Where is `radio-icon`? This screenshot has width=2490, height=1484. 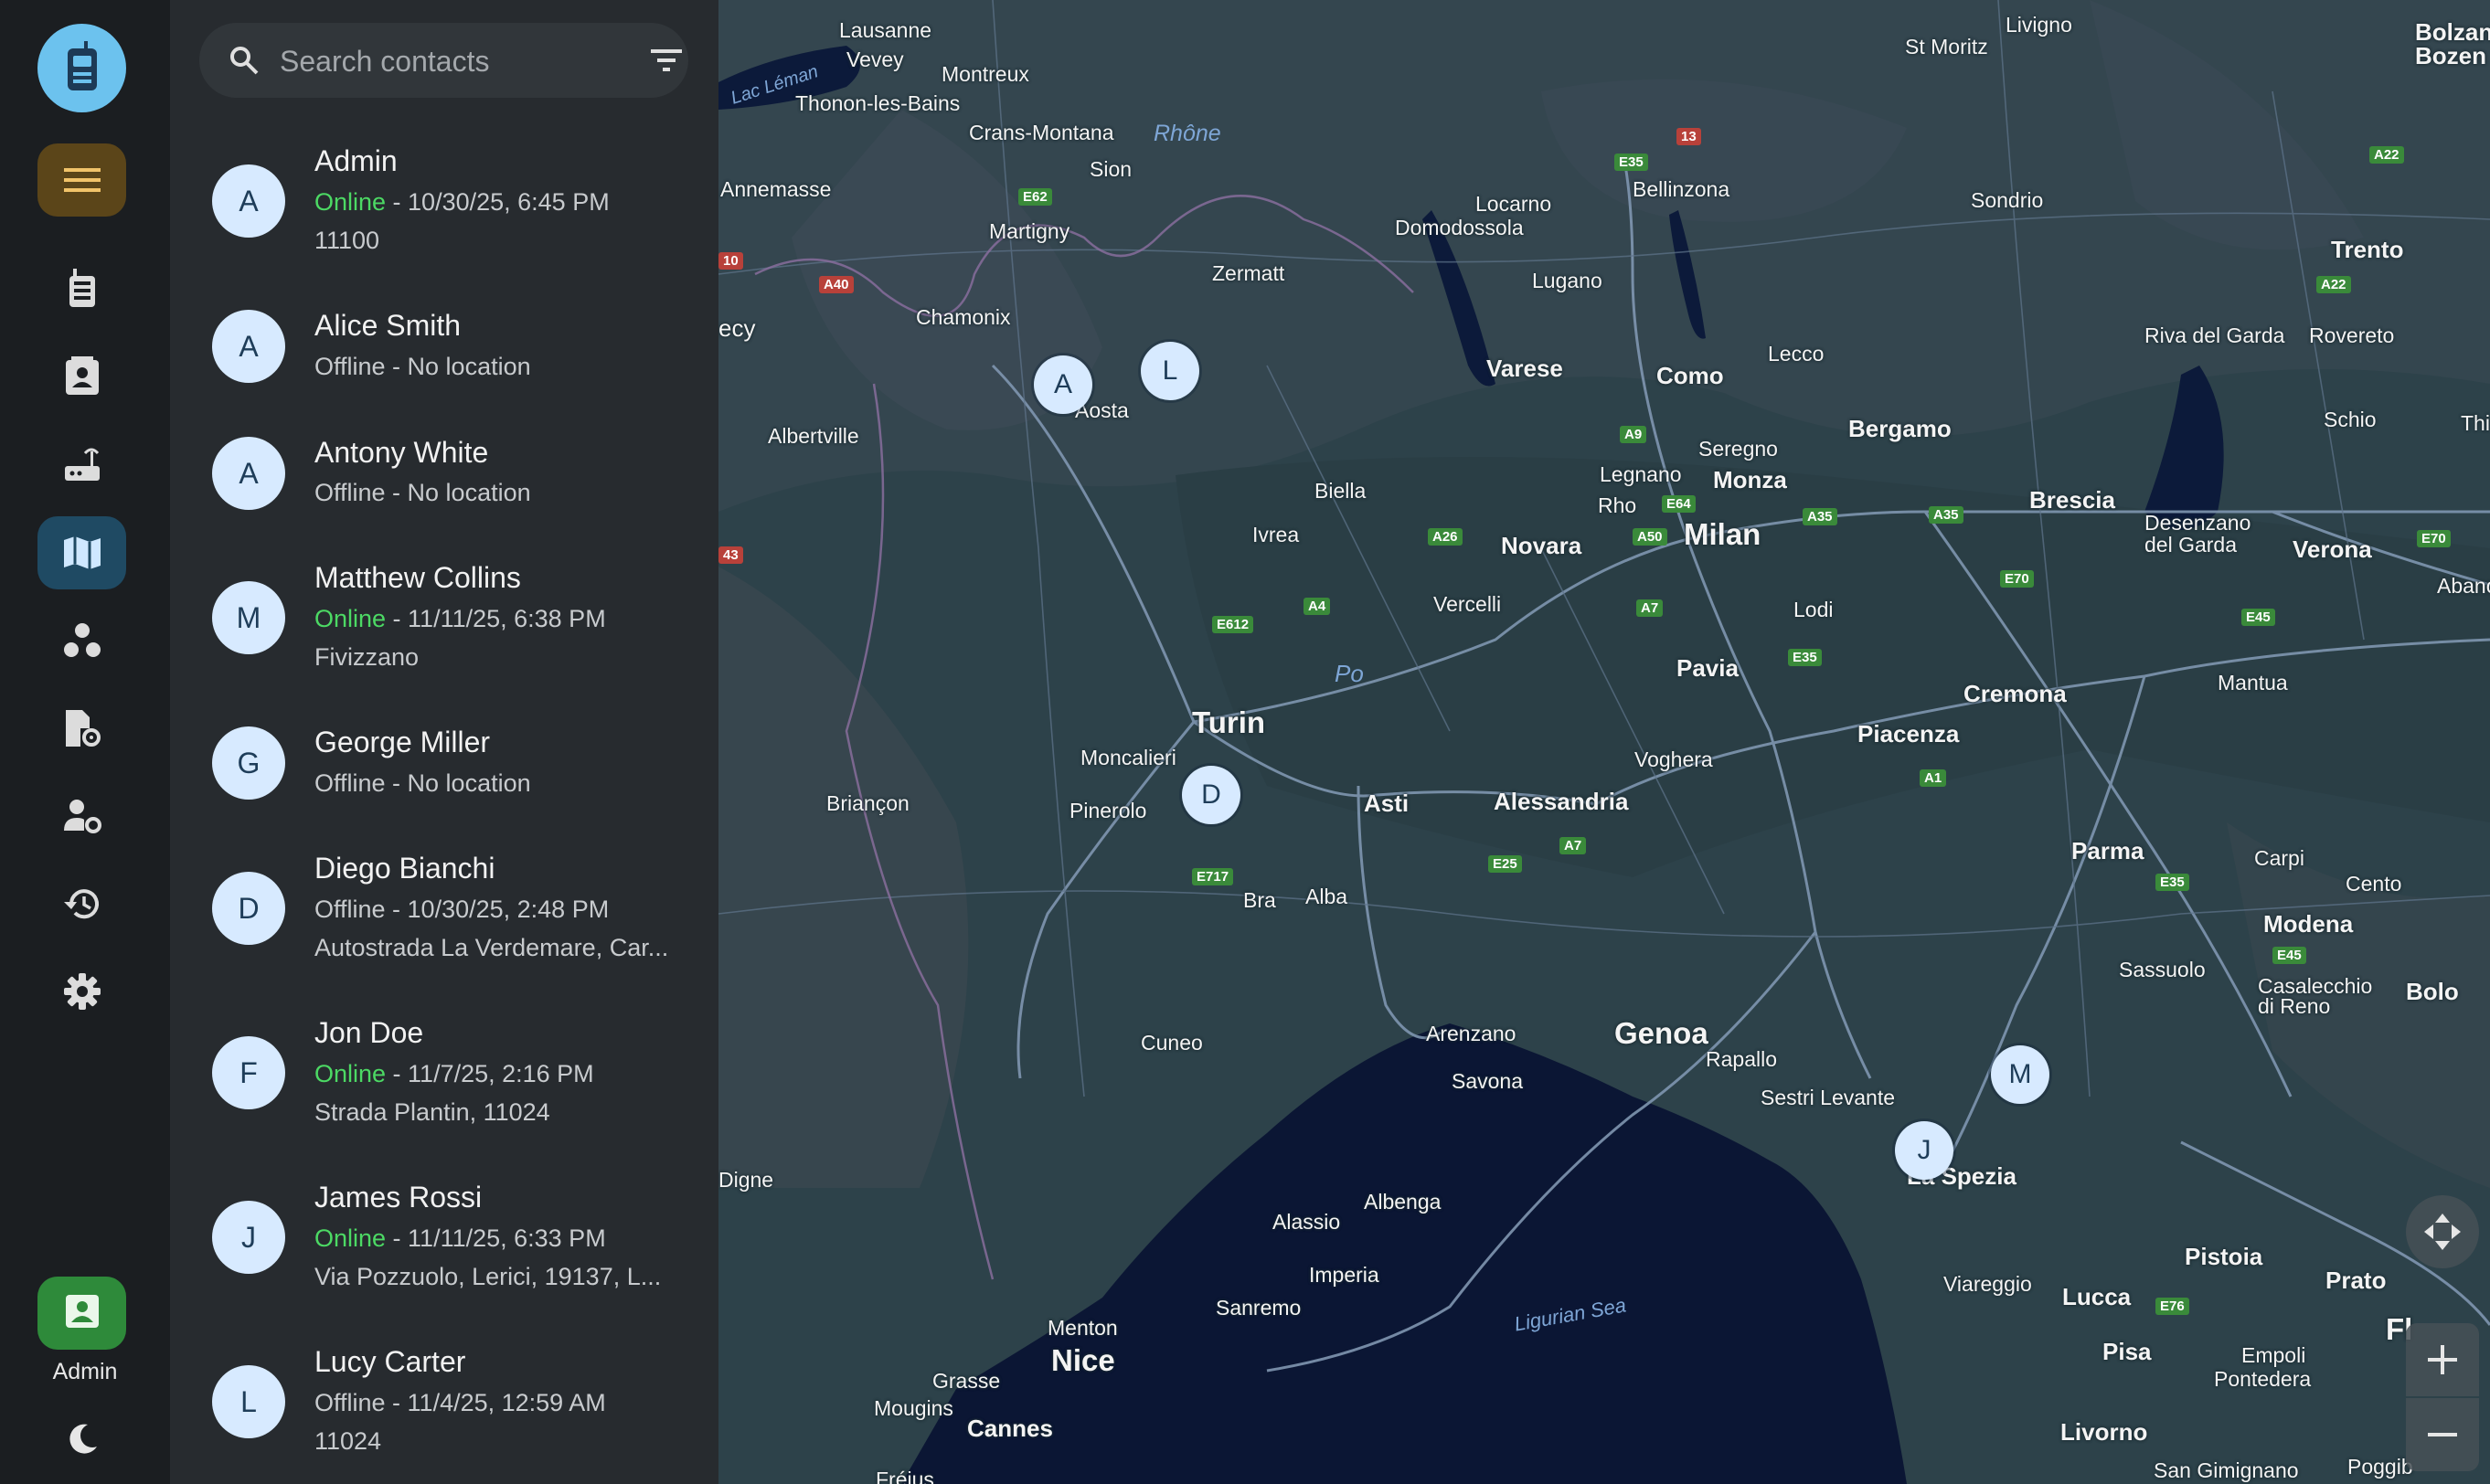 radio-icon is located at coordinates (81, 289).